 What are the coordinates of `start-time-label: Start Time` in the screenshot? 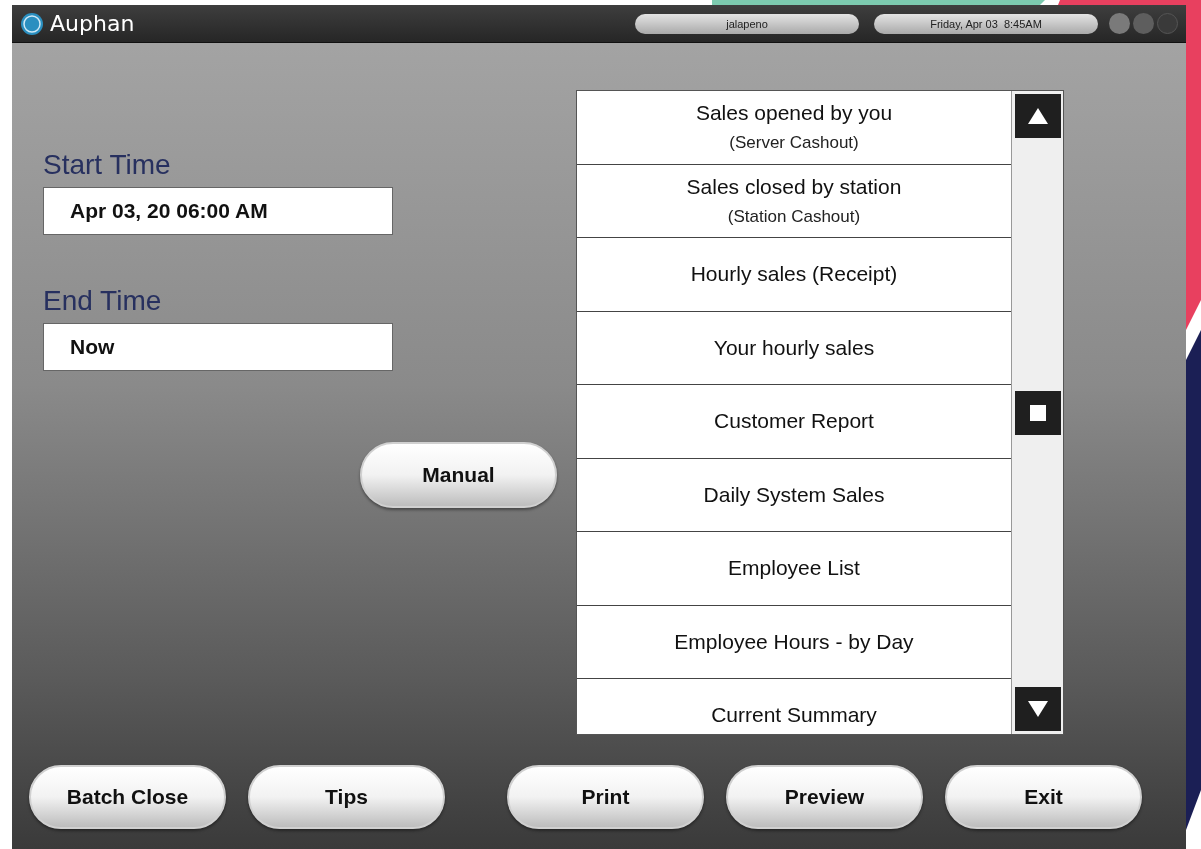 It's located at (107, 165).